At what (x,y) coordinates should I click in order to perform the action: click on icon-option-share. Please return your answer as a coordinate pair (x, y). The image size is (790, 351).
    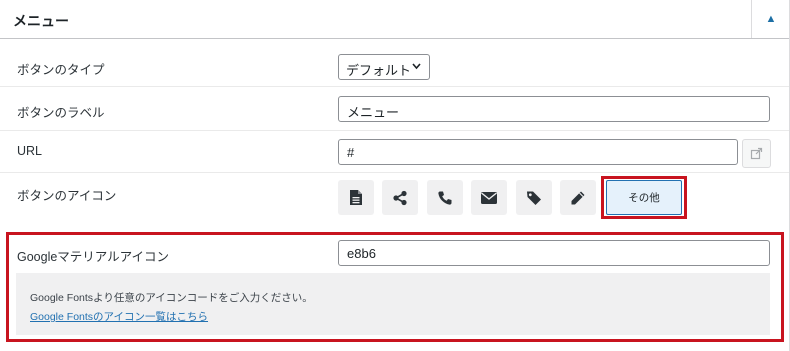
    Looking at the image, I should click on (400, 197).